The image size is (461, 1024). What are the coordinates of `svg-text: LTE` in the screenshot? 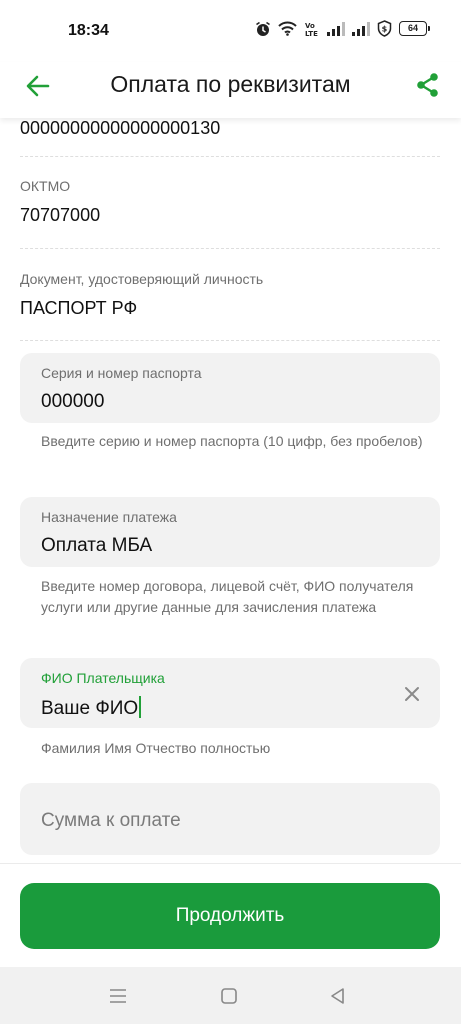 It's located at (311, 33).